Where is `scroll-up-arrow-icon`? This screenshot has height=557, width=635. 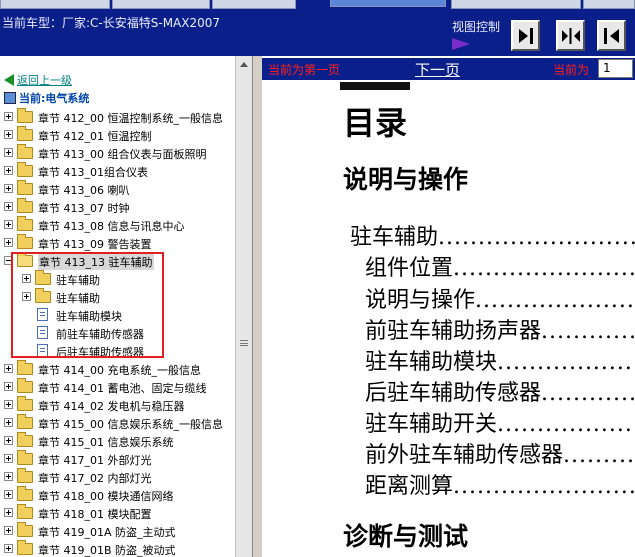 scroll-up-arrow-icon is located at coordinates (244, 64).